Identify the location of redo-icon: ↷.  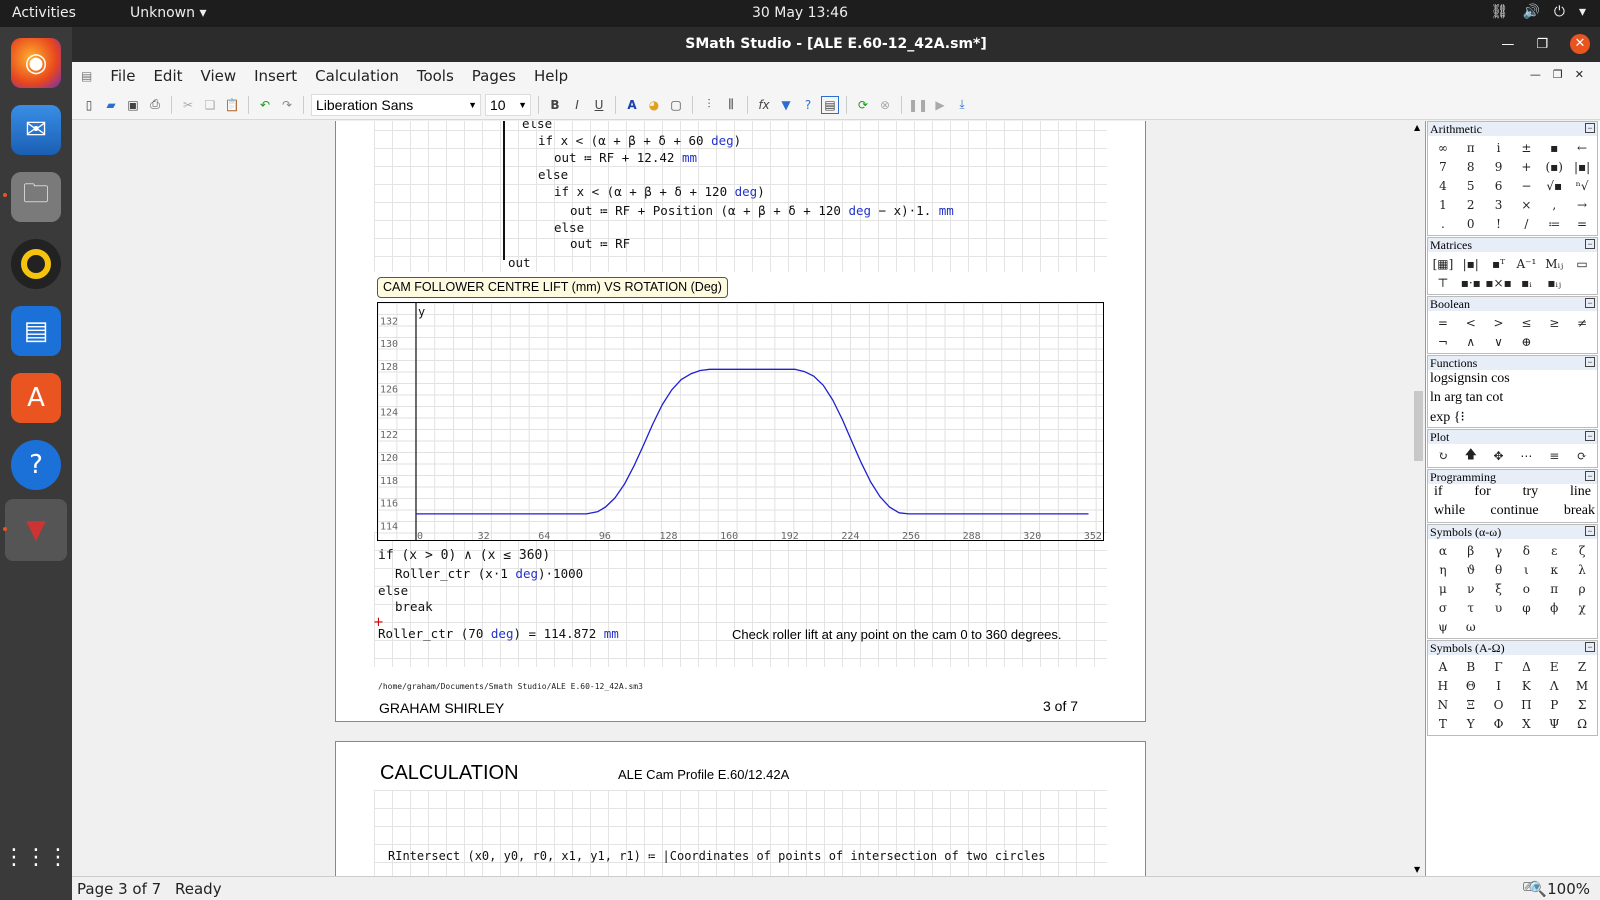
(287, 105).